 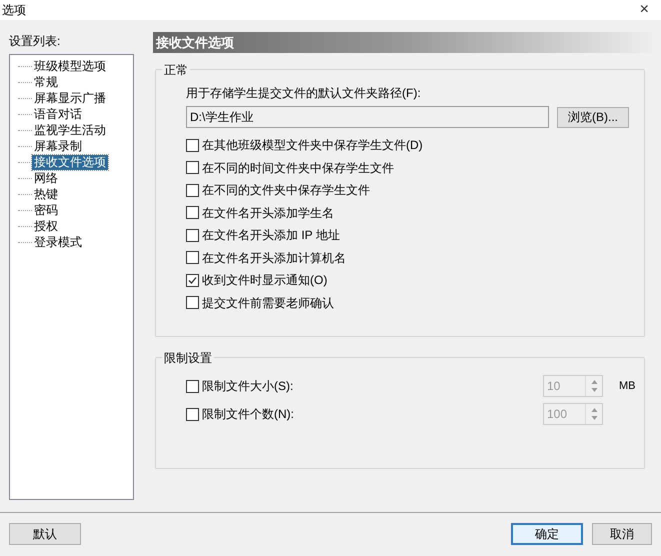 I want to click on default-button: 默认, so click(x=45, y=534).